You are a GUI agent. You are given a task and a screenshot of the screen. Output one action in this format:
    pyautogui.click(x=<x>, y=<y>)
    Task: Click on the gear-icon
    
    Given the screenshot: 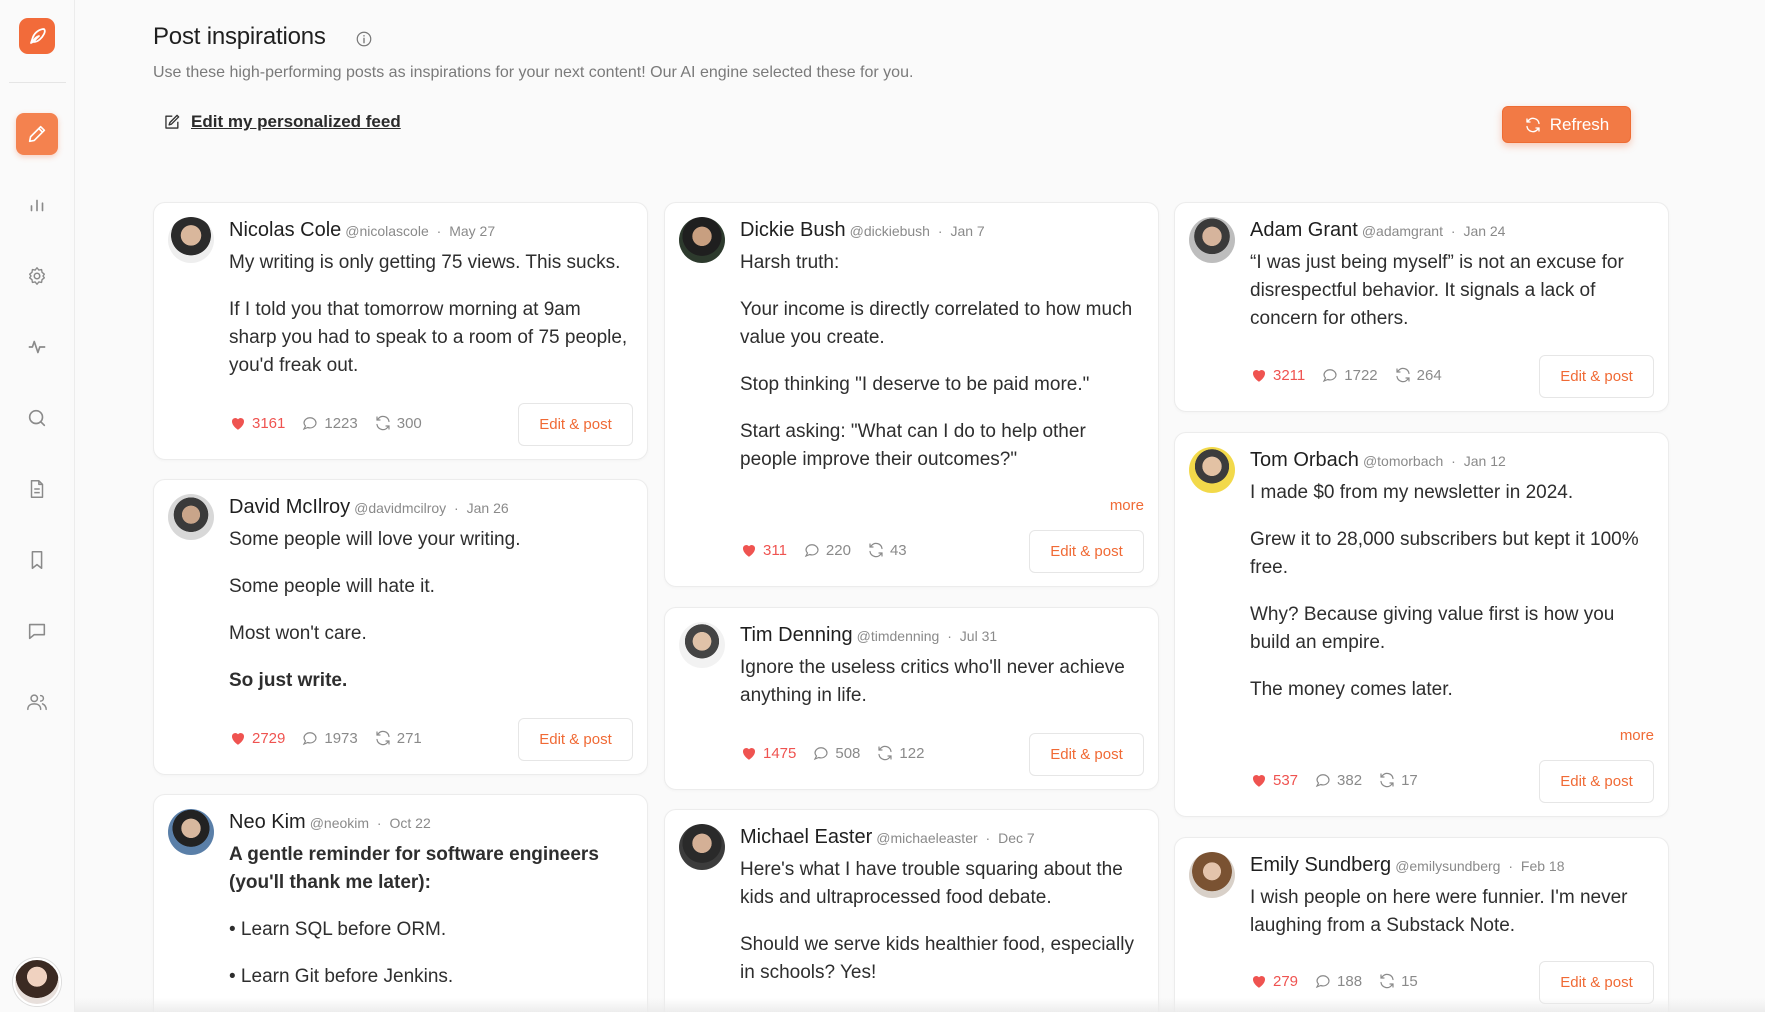 What is the action you would take?
    pyautogui.click(x=37, y=276)
    